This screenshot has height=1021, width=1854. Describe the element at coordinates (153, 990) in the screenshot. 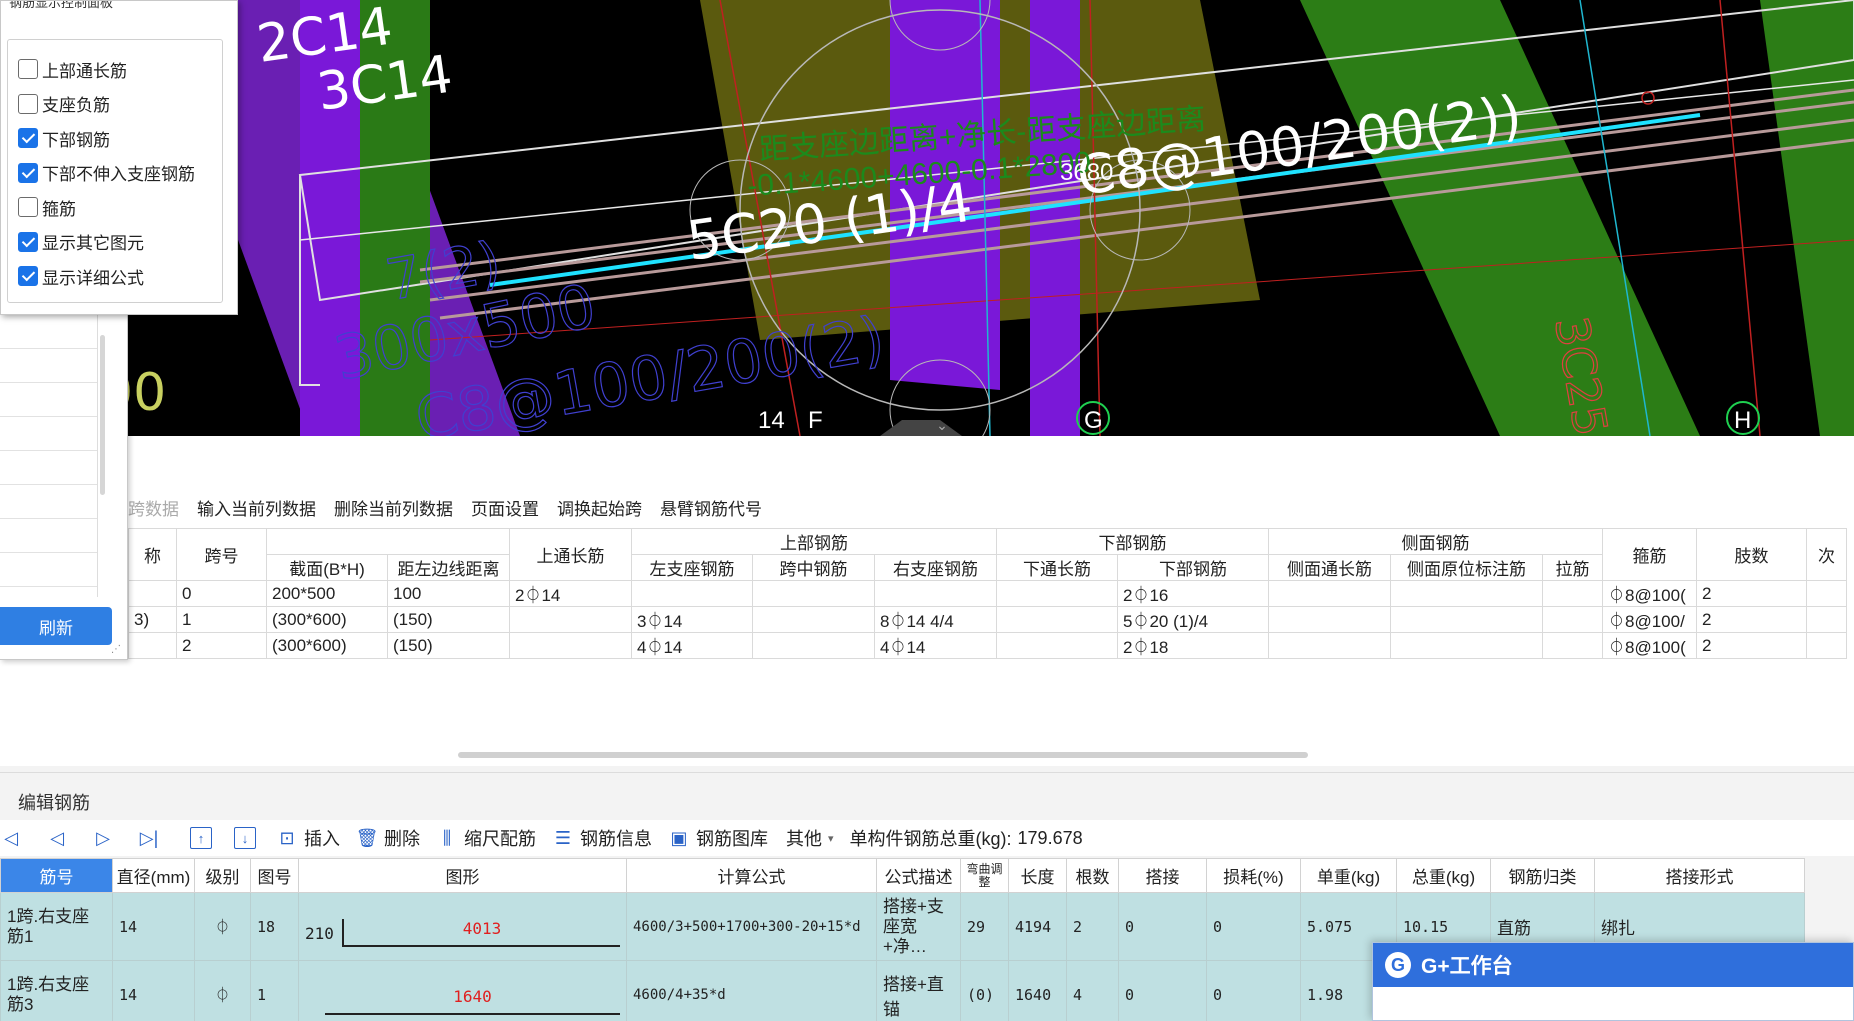

I see `cell-dia: 14` at that location.